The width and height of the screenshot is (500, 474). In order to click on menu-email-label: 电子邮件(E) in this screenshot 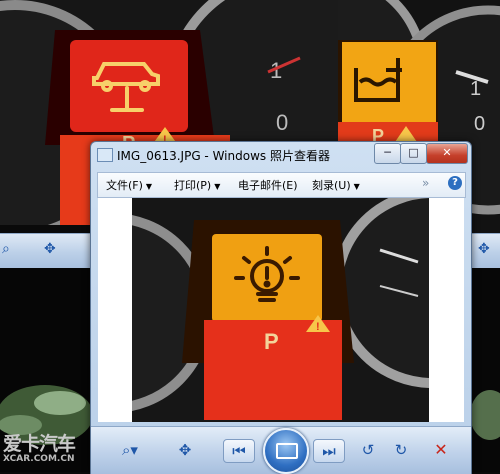, I will do `click(268, 185)`.